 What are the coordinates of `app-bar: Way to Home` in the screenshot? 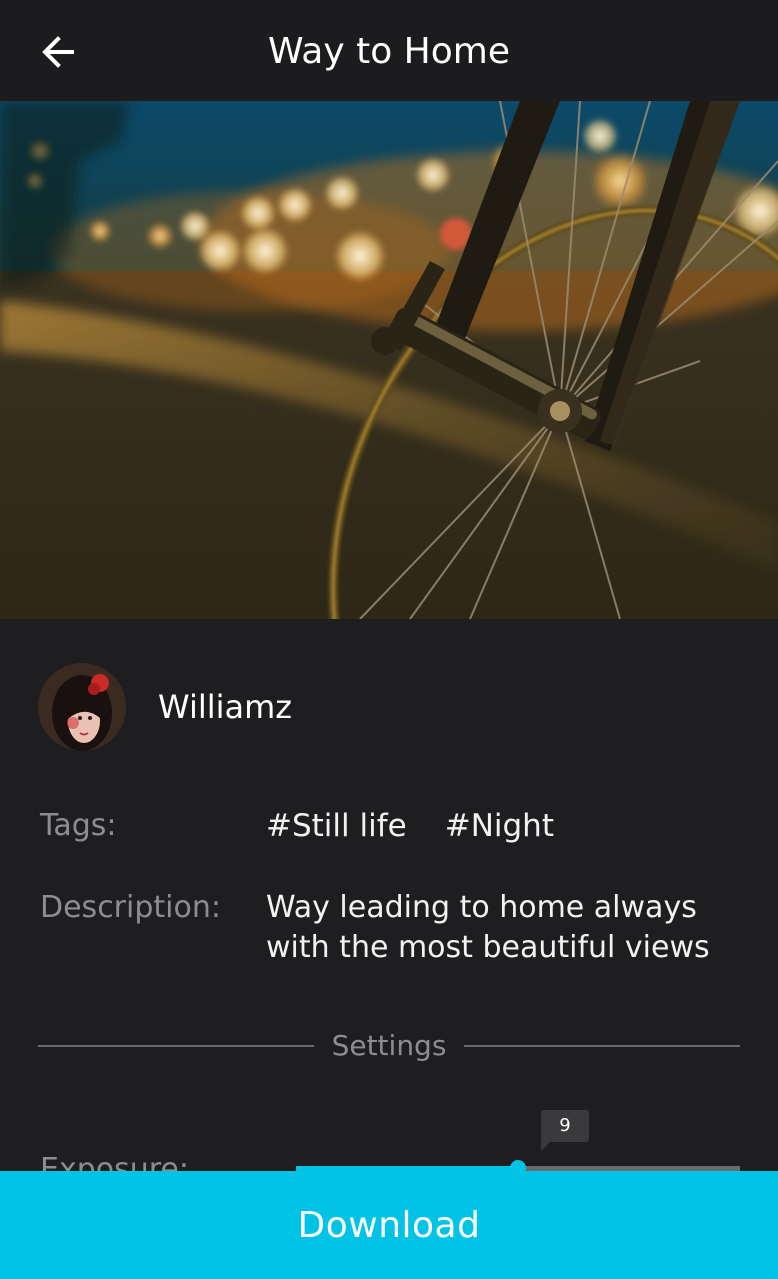 It's located at (389, 50).